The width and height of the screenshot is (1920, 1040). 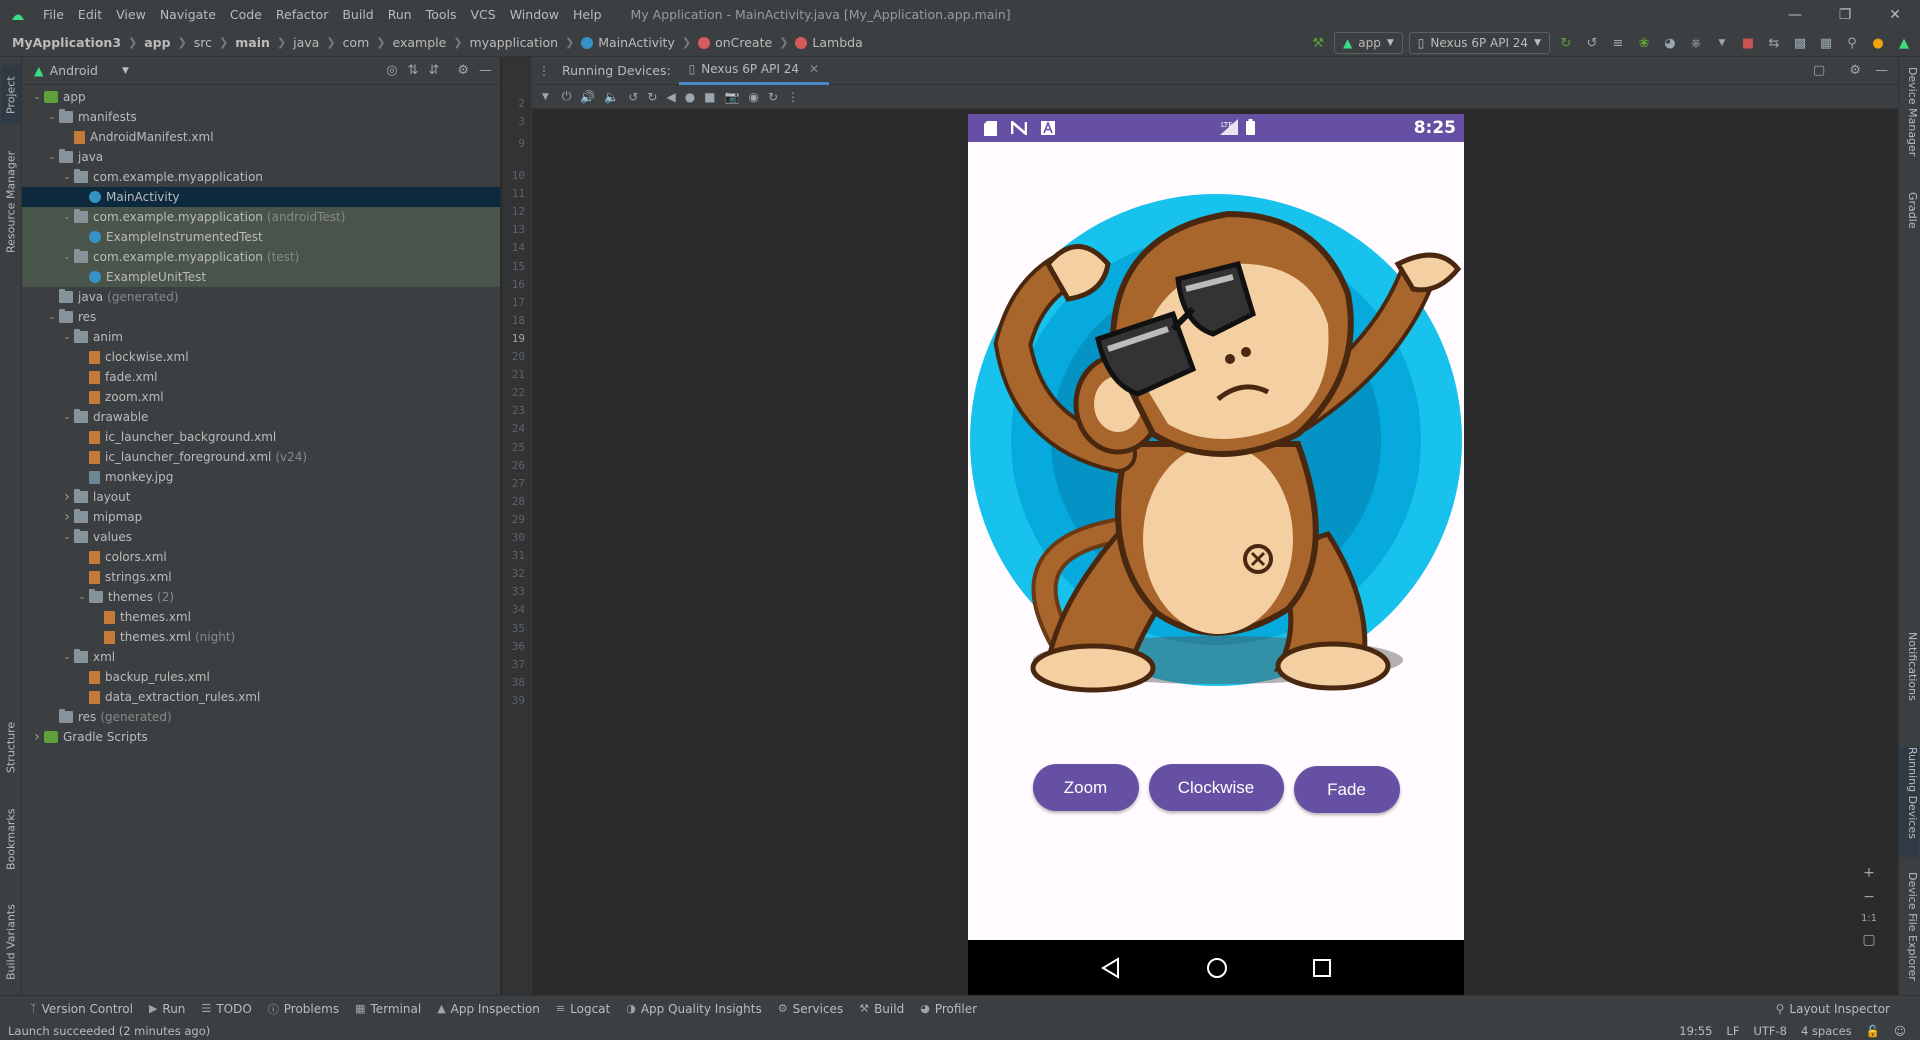 I want to click on app-quality-insights-tool: ◑ App Quality Insights, so click(x=693, y=1009).